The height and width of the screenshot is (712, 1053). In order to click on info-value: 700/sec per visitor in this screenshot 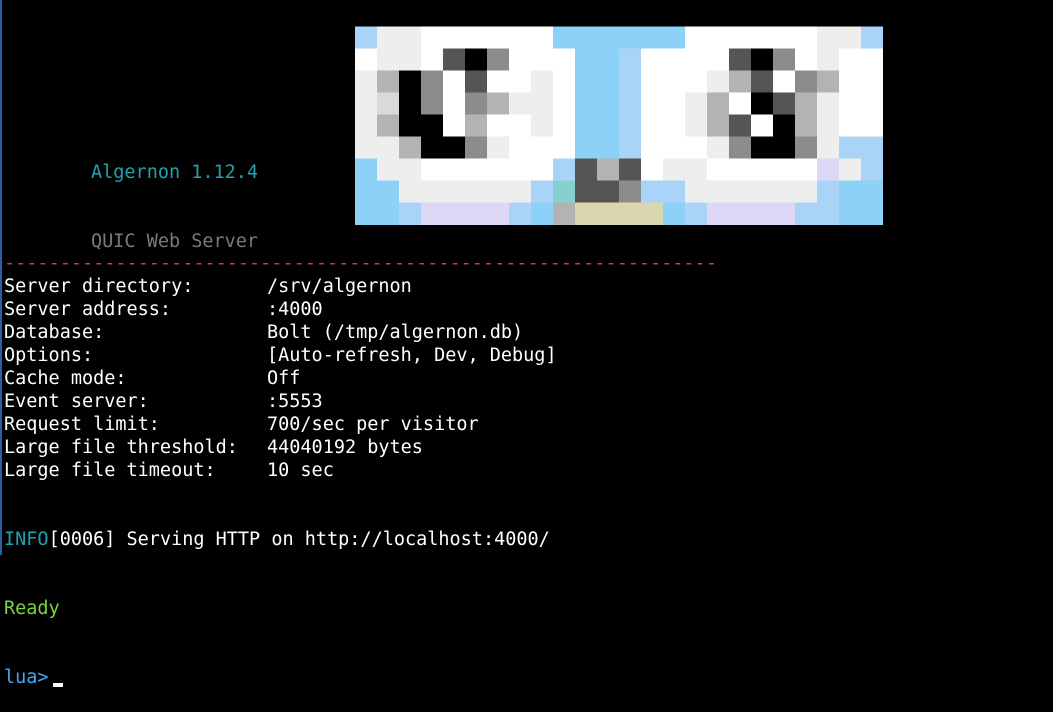, I will do `click(373, 424)`.